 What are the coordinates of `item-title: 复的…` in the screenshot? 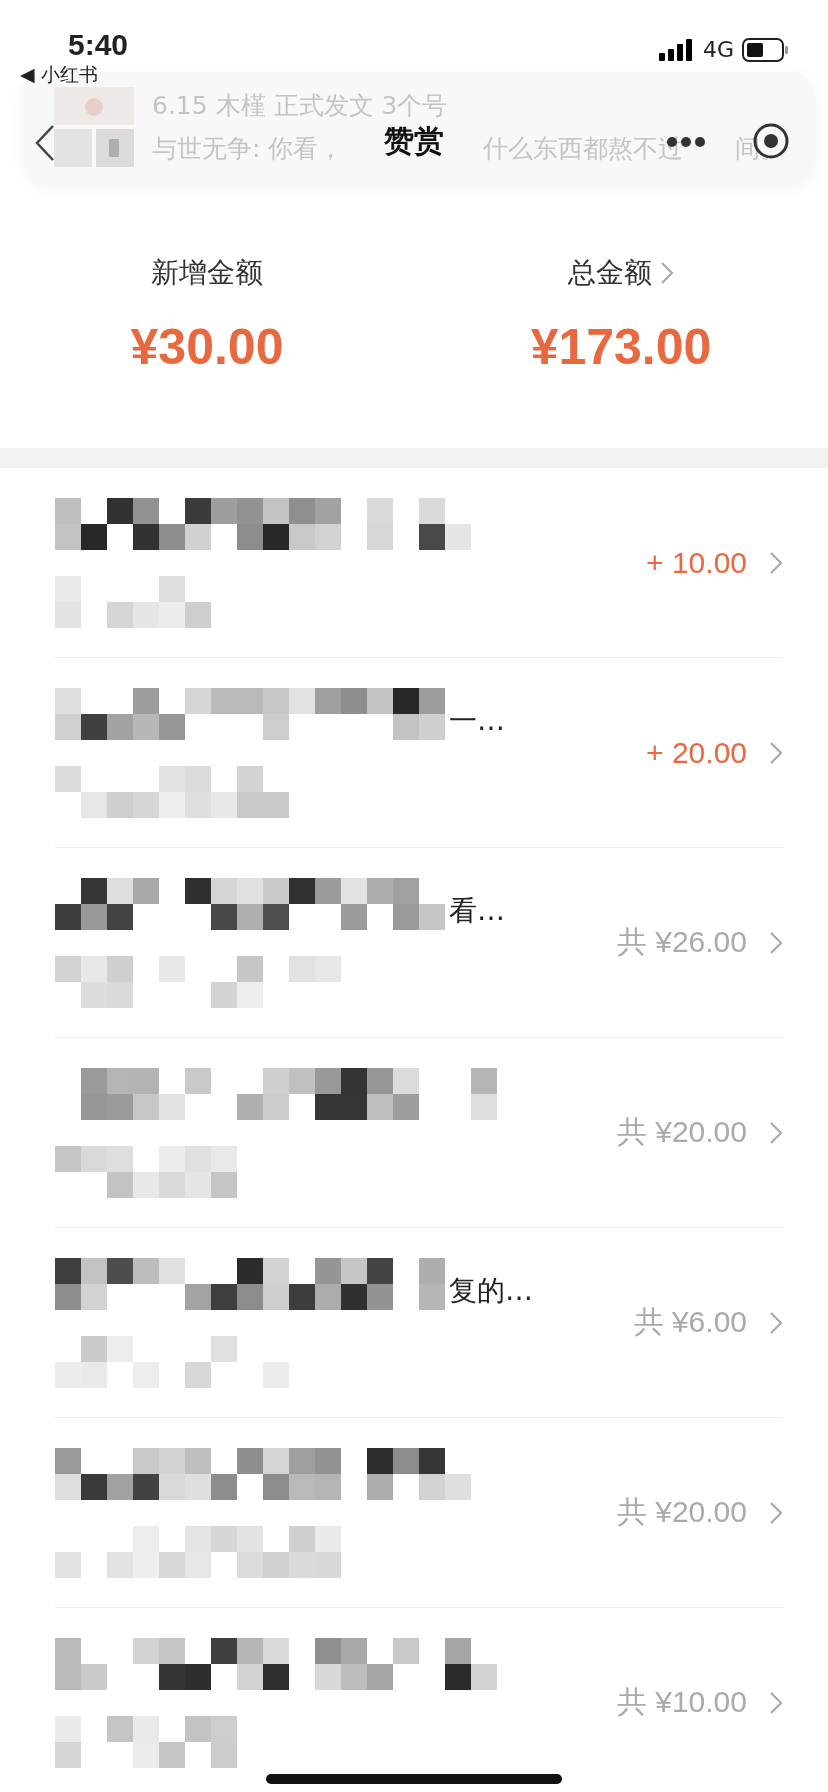 It's located at (491, 1290).